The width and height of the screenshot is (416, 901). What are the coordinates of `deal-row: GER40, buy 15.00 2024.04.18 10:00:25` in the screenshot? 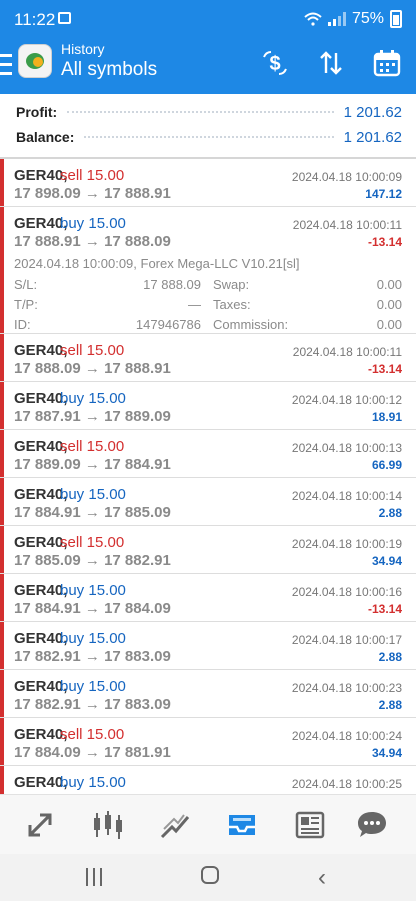 It's located at (208, 780).